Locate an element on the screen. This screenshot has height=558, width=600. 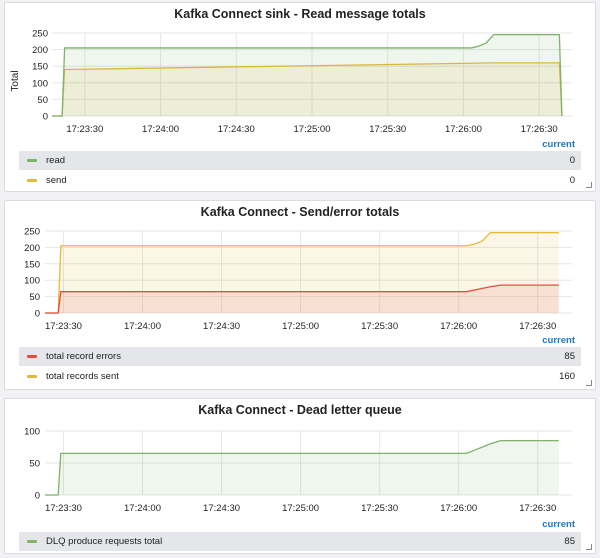
series-area-read is located at coordinates (307, 75).